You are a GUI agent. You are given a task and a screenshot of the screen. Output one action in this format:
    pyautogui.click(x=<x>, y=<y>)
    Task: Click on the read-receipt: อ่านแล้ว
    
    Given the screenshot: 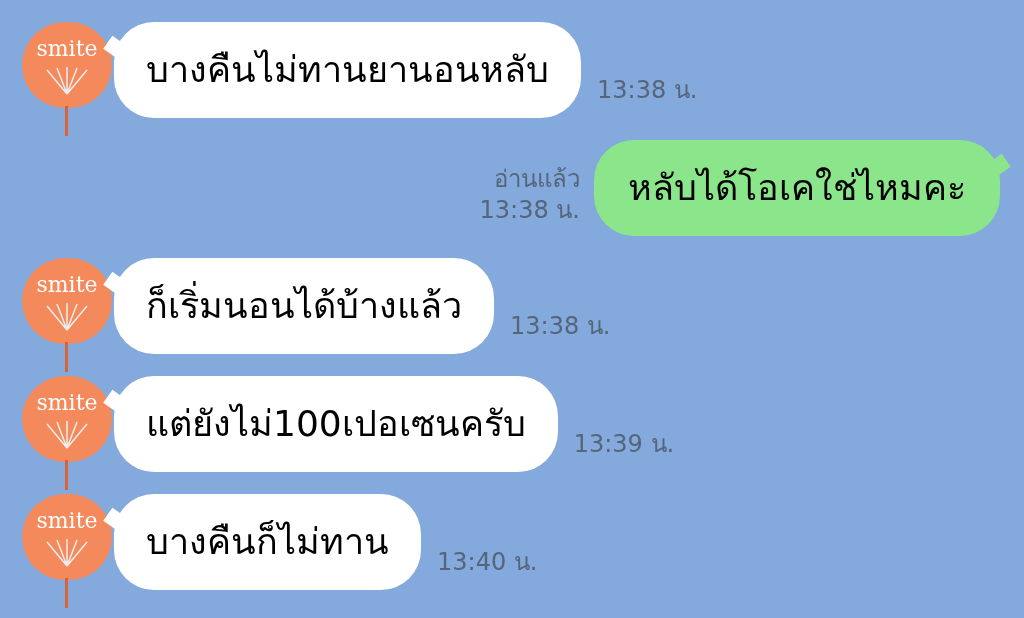 What is the action you would take?
    pyautogui.click(x=537, y=179)
    